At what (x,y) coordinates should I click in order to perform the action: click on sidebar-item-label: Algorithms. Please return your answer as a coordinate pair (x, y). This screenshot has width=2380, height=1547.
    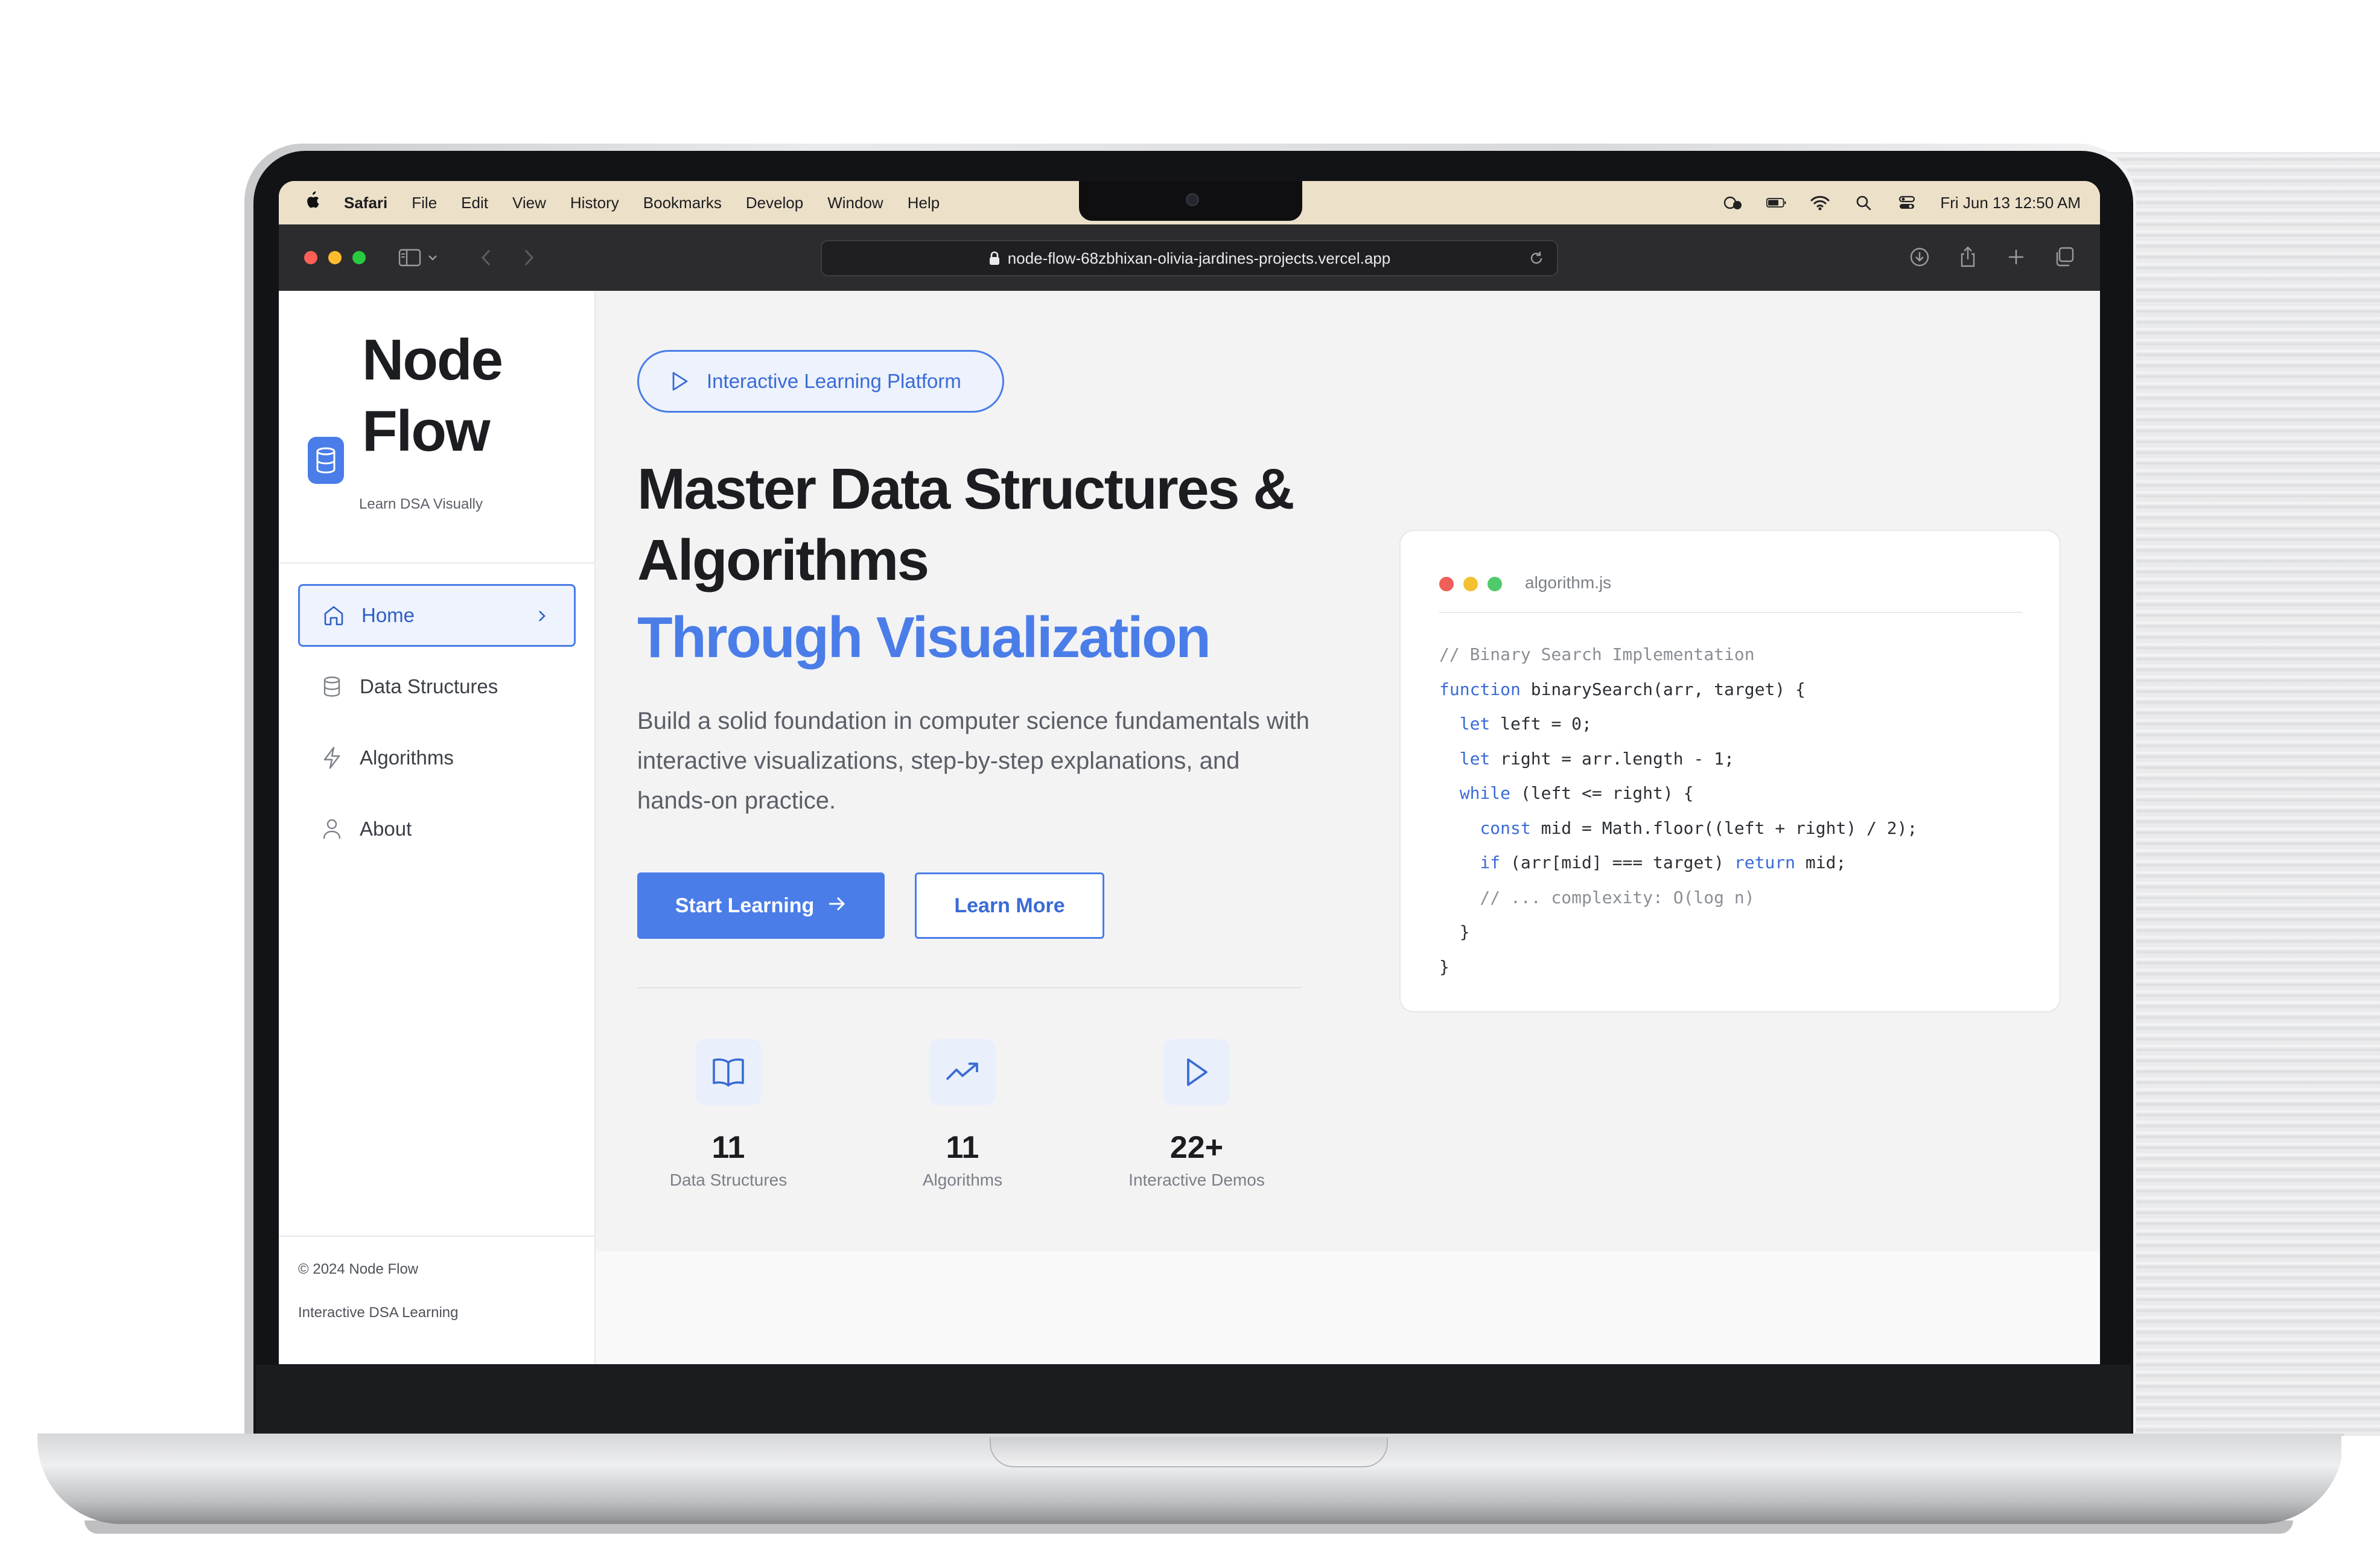
    Looking at the image, I should click on (407, 758).